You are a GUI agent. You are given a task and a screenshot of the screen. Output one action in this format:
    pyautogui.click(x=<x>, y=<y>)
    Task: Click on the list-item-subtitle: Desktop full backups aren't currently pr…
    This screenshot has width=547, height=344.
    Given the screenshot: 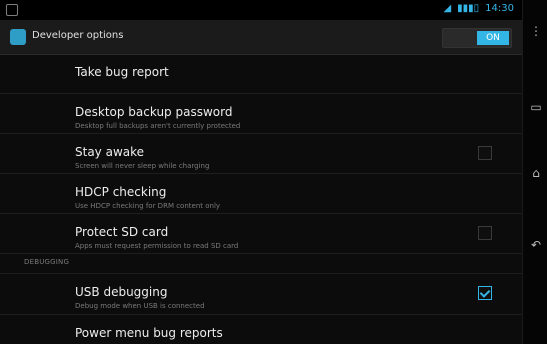 What is the action you would take?
    pyautogui.click(x=158, y=126)
    